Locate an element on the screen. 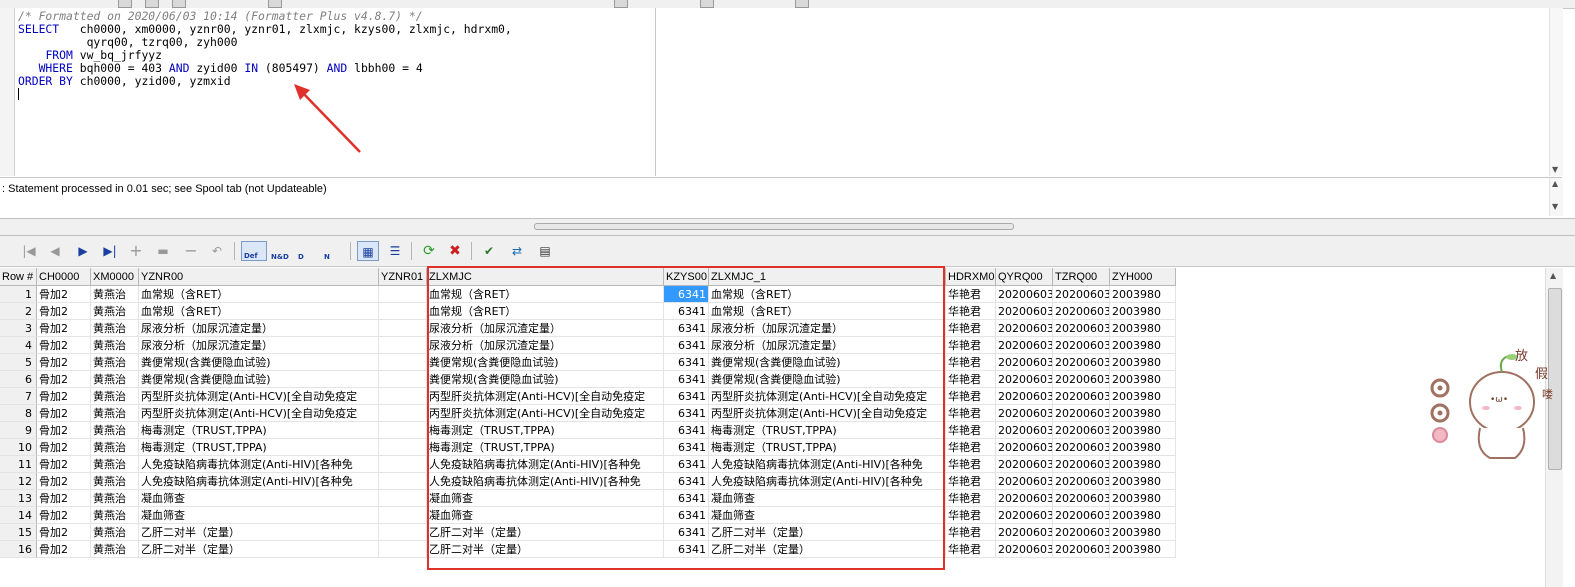 This screenshot has width=1575, height=587. row-number-cell: 15 is located at coordinates (18, 532).